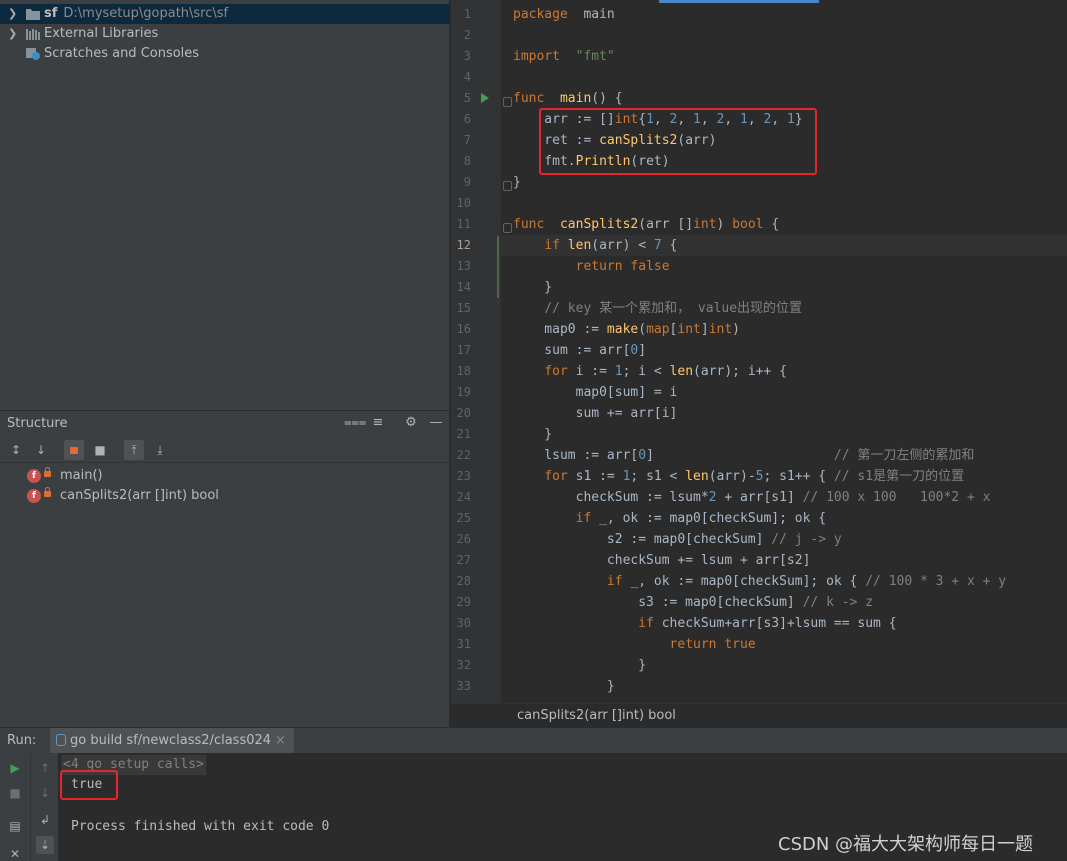 The image size is (1067, 861). I want to click on tree-node-label: External Libraries, so click(101, 33).